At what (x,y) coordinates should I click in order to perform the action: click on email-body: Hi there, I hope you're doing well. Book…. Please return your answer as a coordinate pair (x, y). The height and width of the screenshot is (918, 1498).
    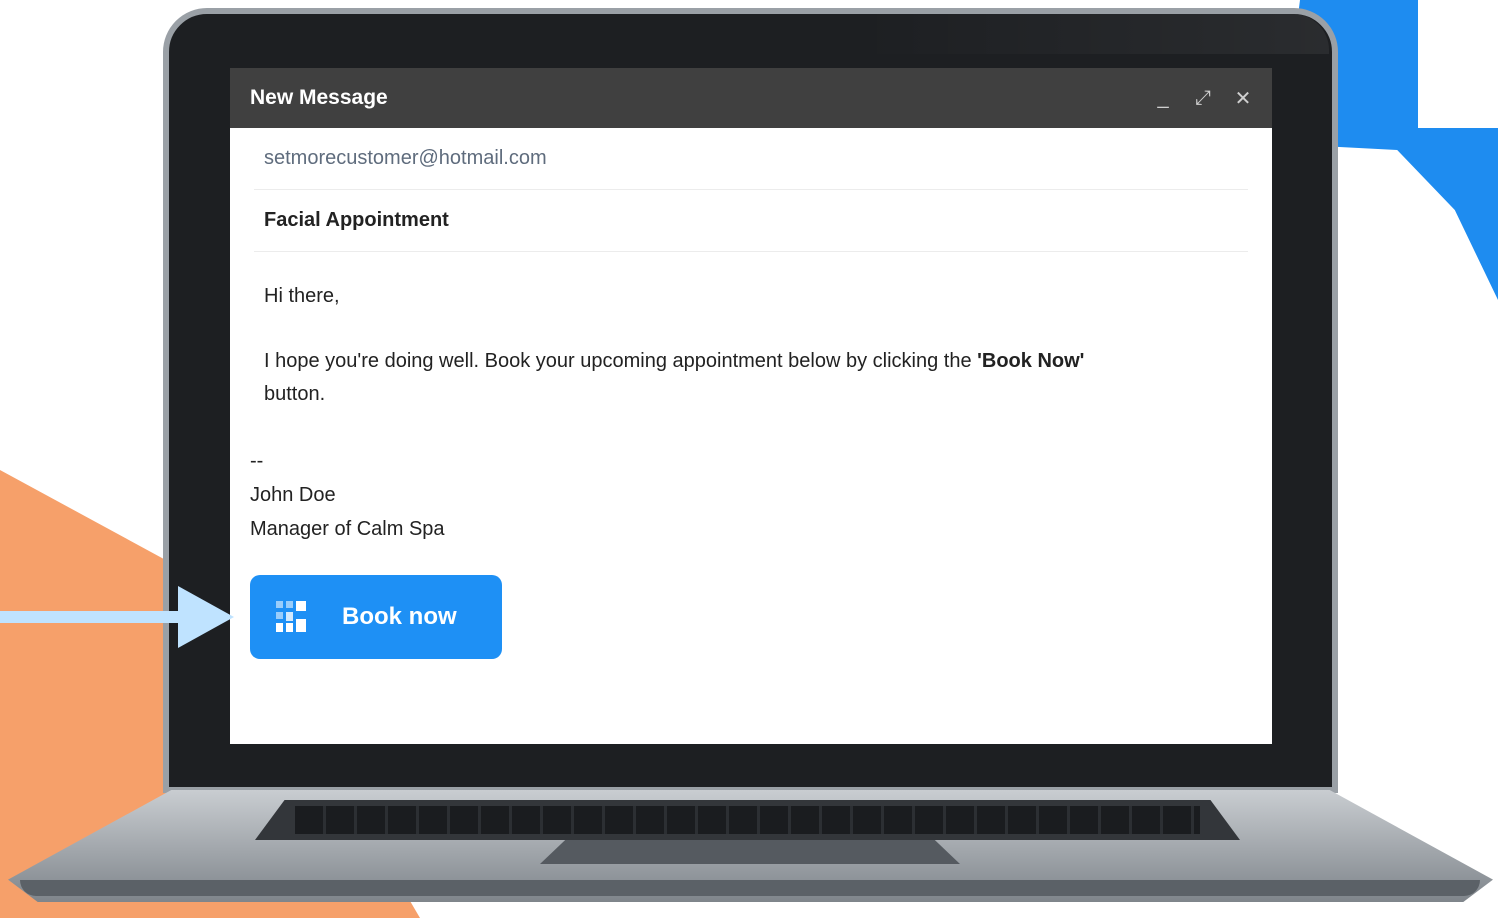
    Looking at the image, I should click on (751, 331).